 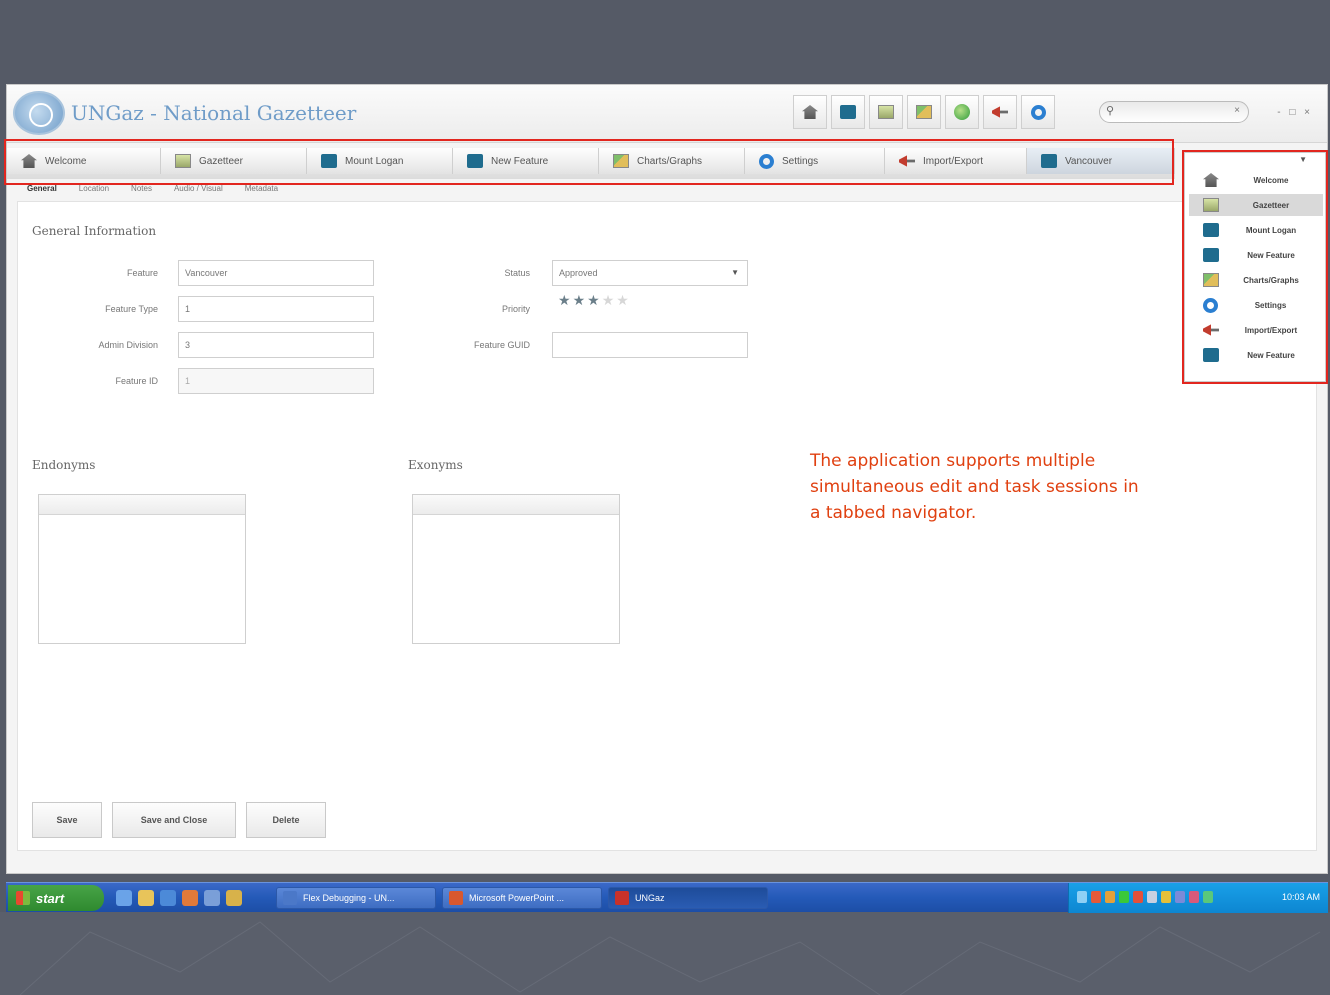 What do you see at coordinates (276, 273) in the screenshot?
I see `feature-input: Vancouver` at bounding box center [276, 273].